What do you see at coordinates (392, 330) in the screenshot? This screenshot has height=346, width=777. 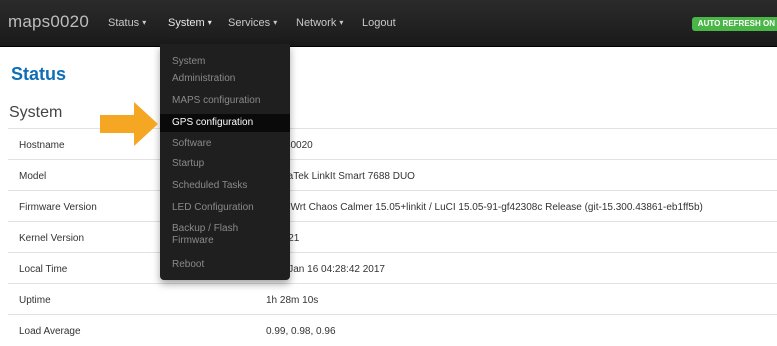 I see `table-row: Load Average 0.99, 0.98, 0.96` at bounding box center [392, 330].